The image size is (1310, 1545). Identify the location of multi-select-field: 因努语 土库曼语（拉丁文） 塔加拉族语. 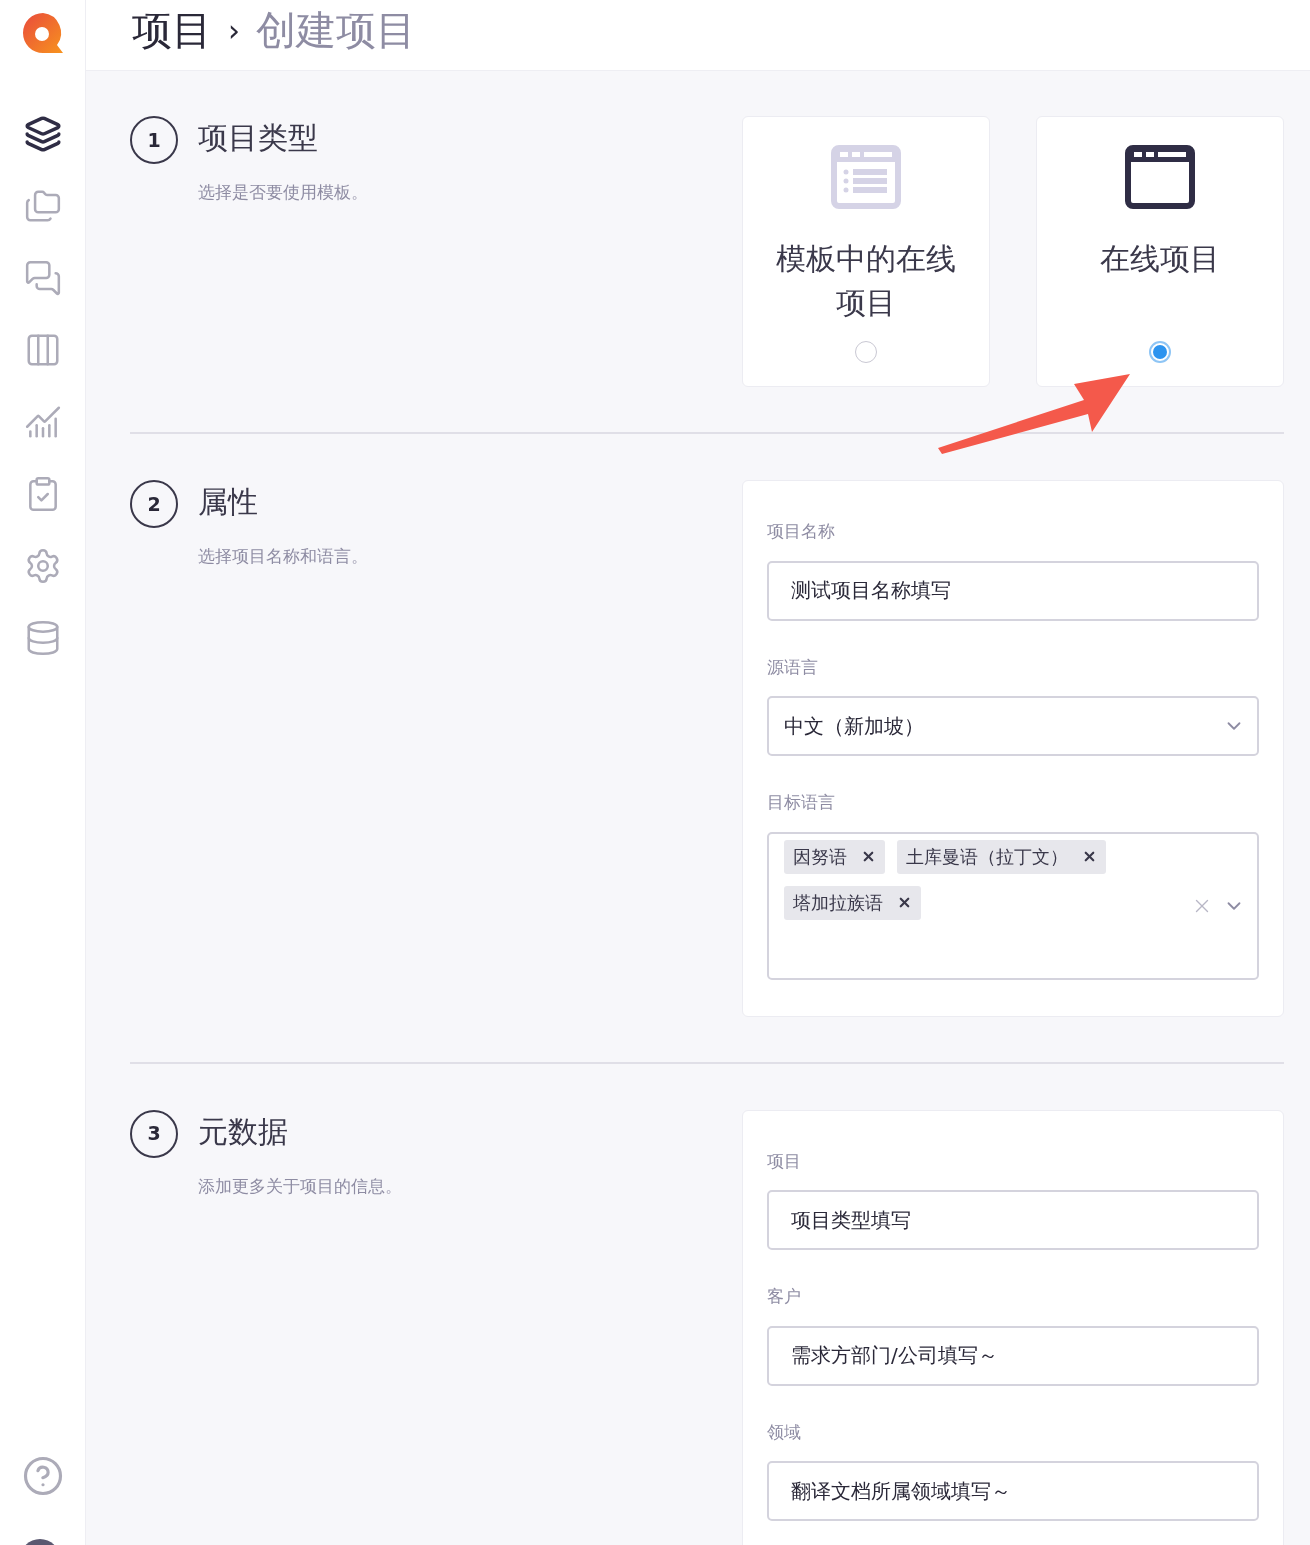
(1013, 905).